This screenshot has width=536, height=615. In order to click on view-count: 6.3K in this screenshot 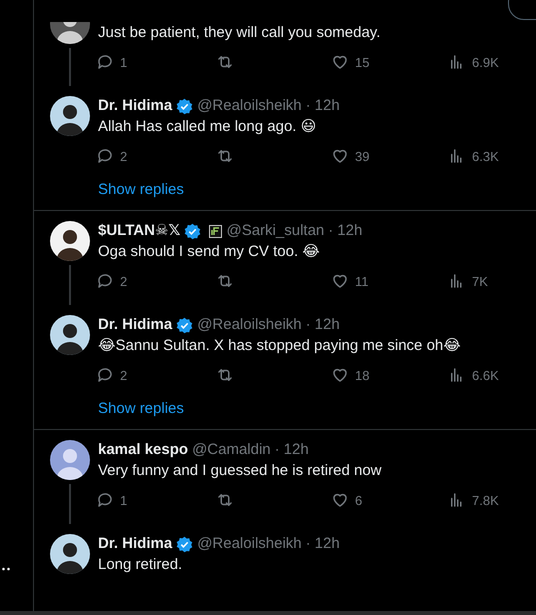, I will do `click(485, 156)`.